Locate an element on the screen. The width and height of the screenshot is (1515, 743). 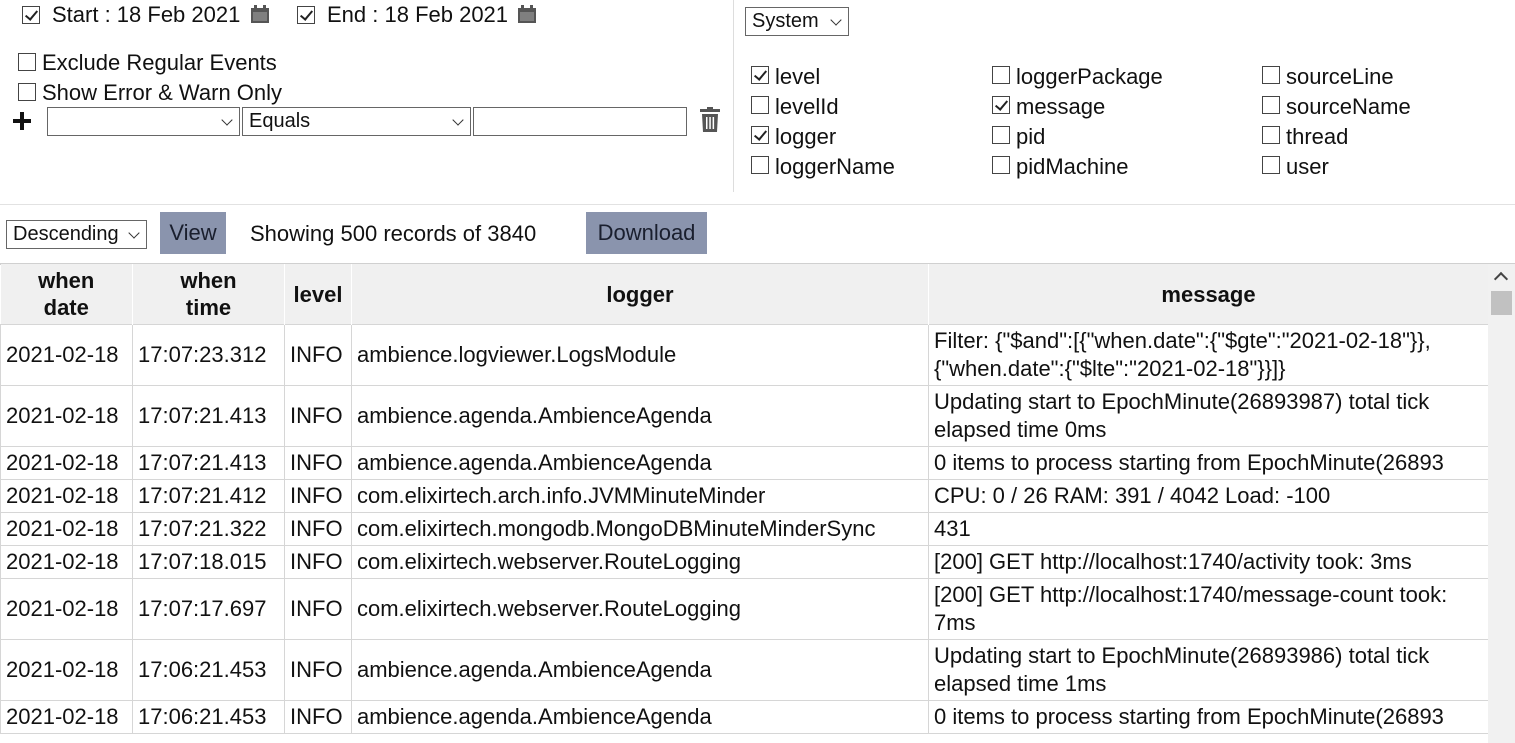
column-checkbox-user is located at coordinates (1271, 165).